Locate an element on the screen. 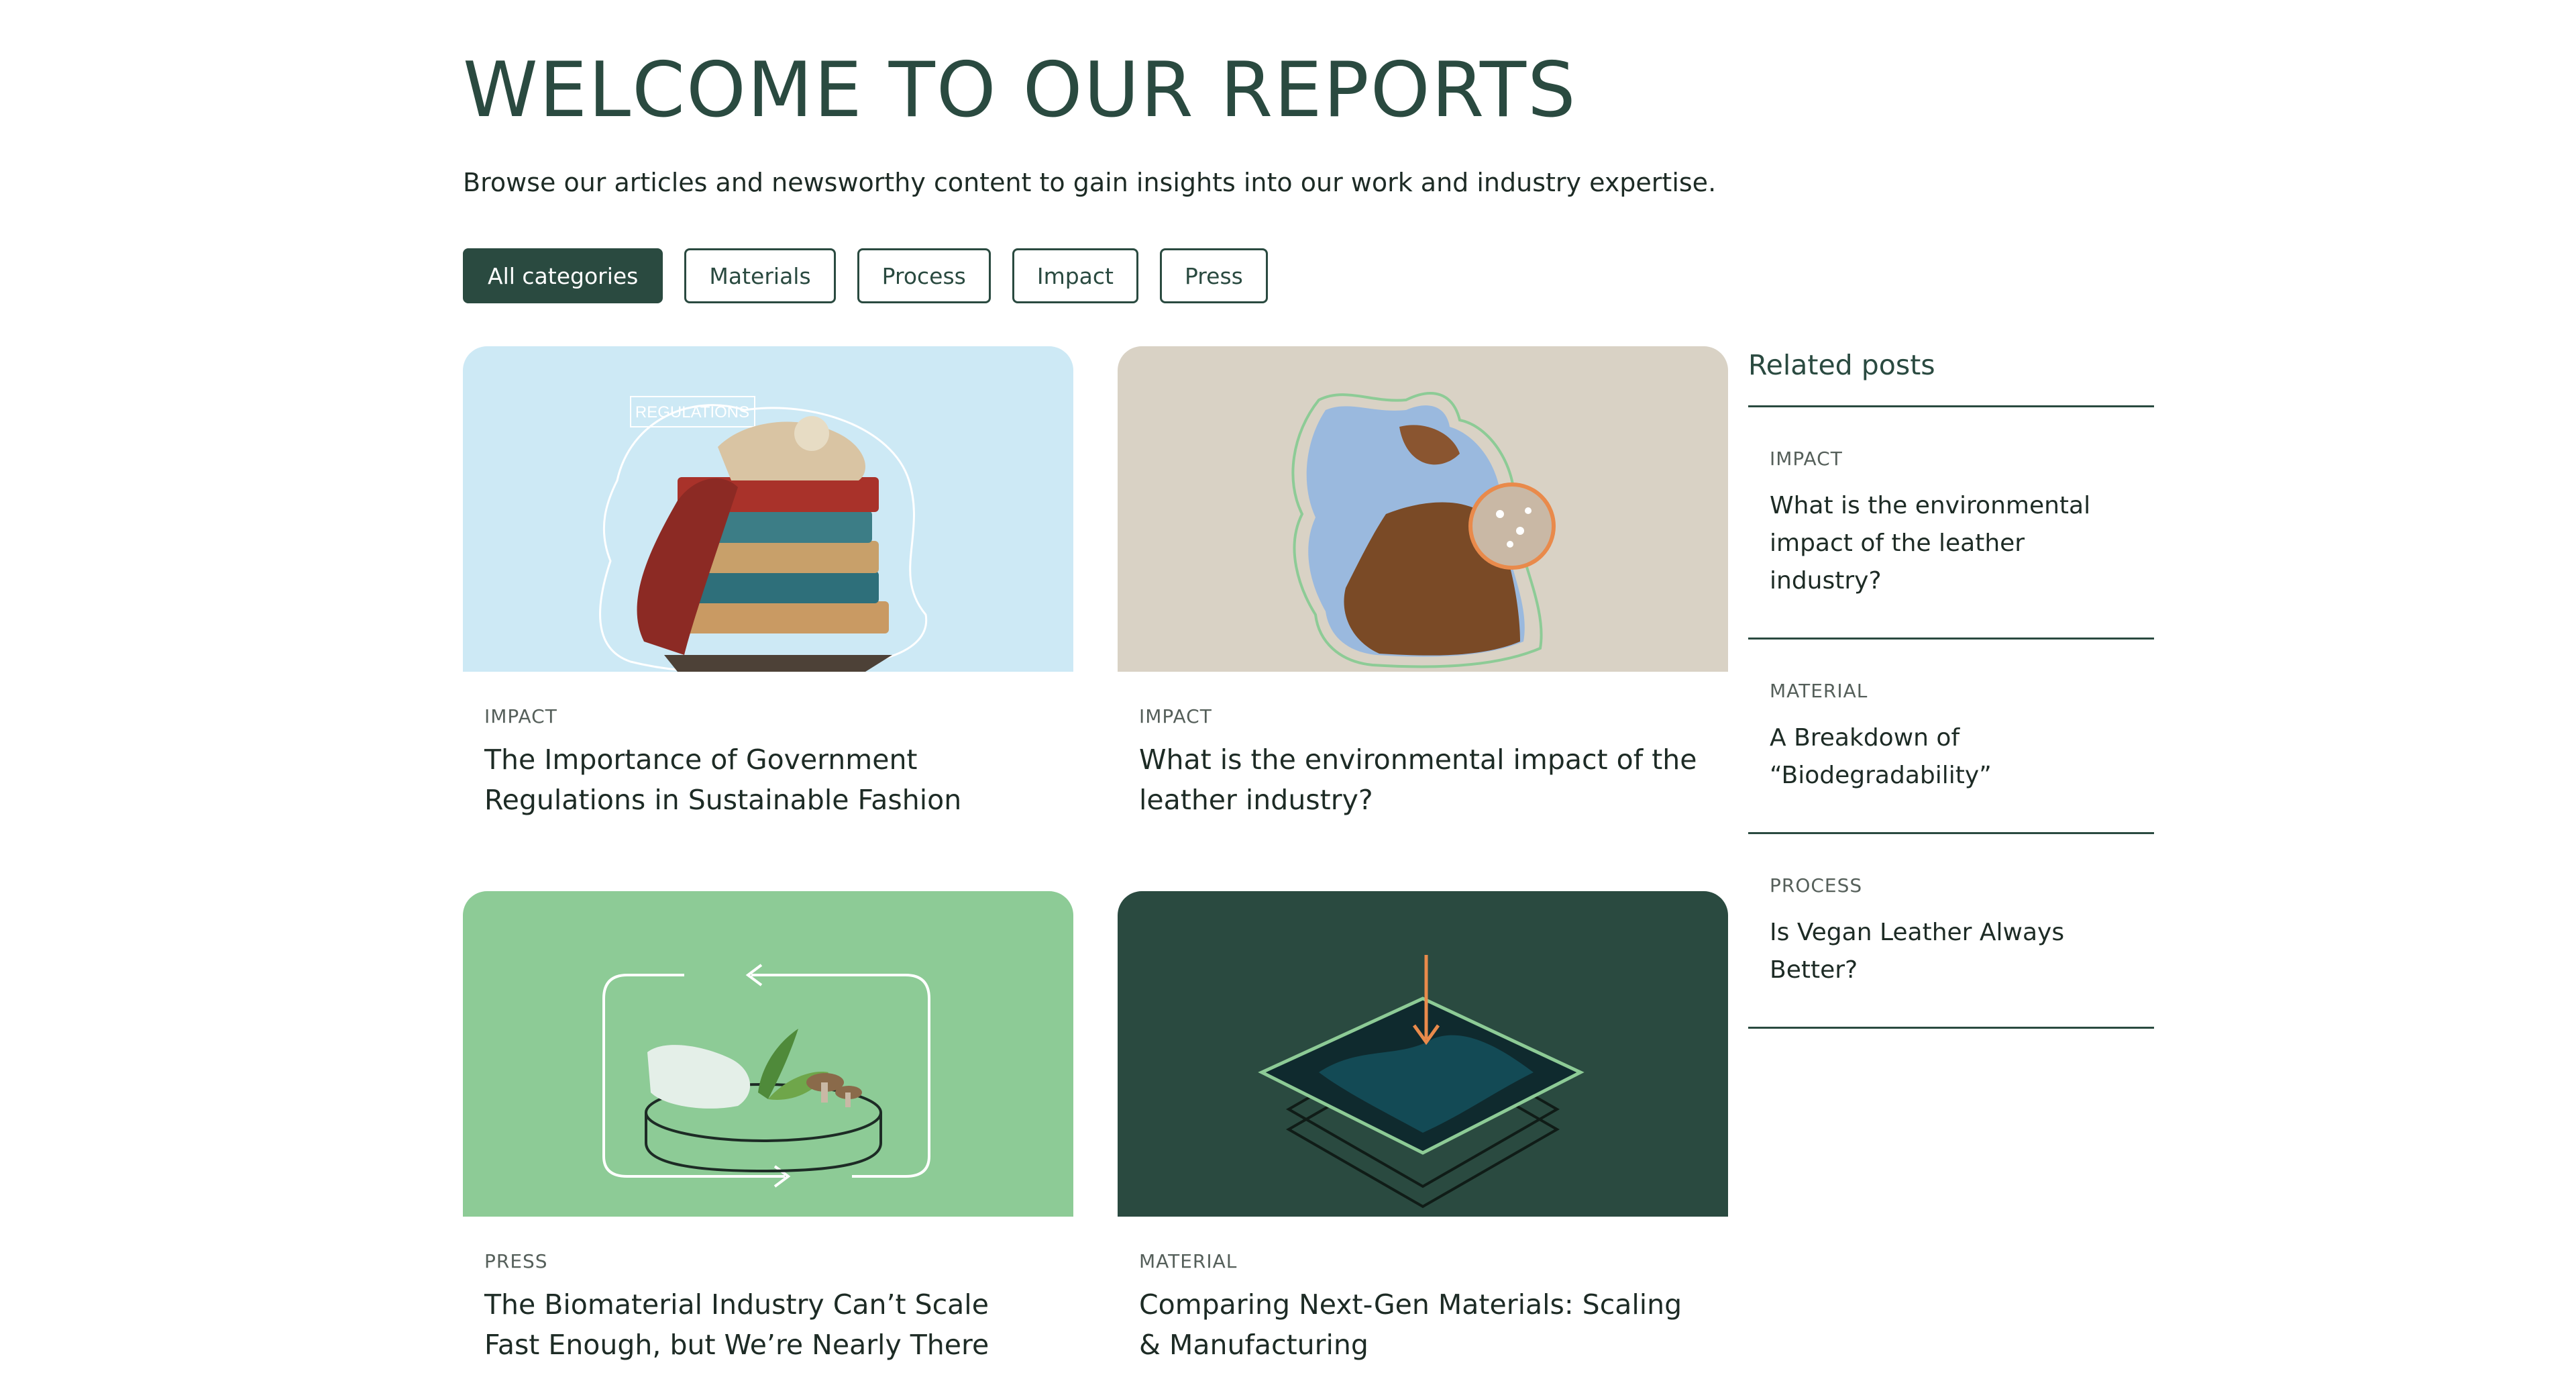  filter-impact: Impact is located at coordinates (1075, 276).